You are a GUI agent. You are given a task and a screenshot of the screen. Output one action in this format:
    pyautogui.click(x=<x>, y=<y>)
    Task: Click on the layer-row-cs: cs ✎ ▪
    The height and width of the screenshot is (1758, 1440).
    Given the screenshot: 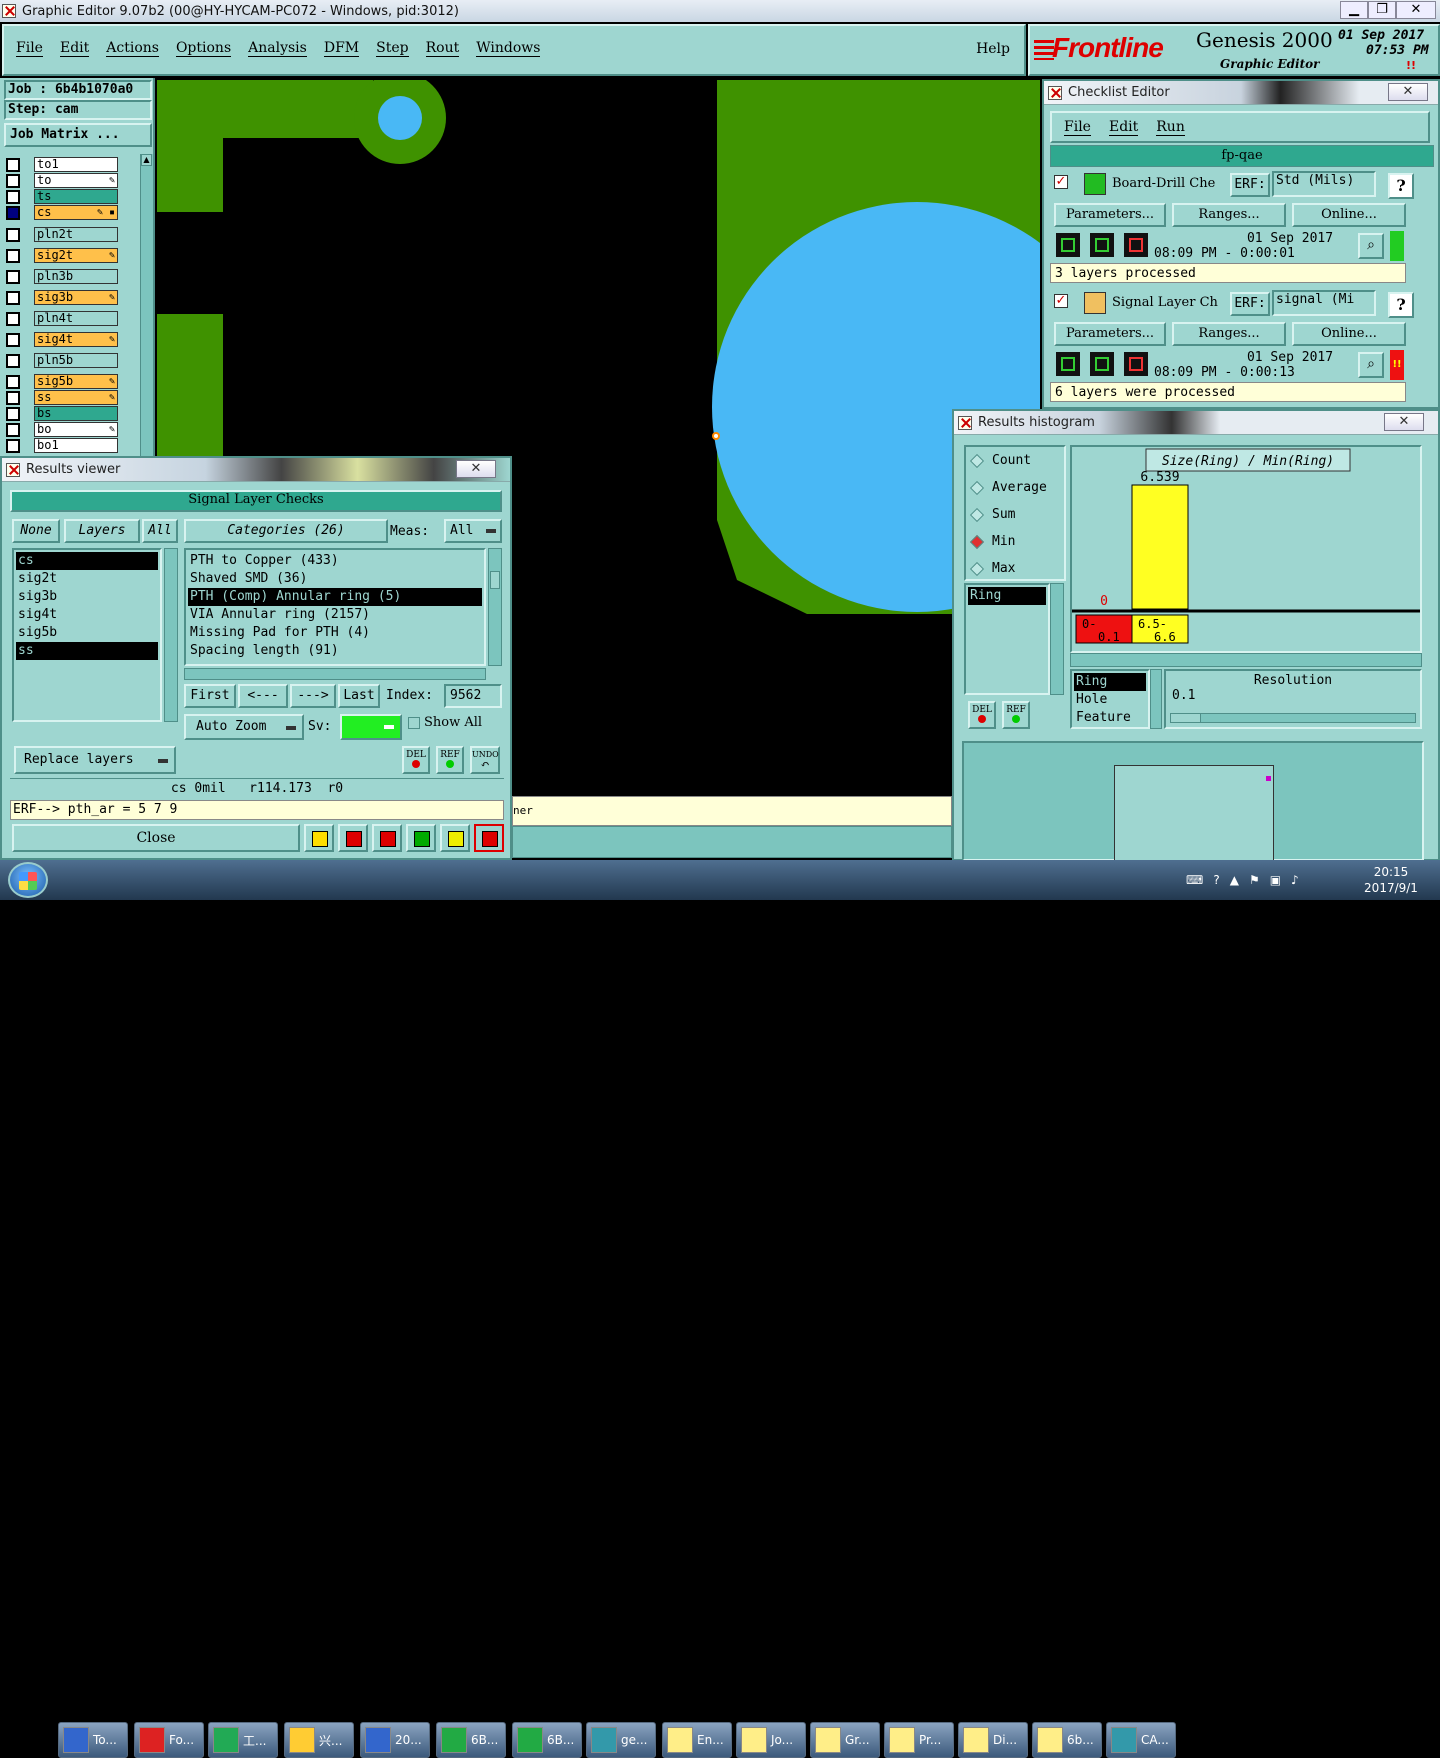 What is the action you would take?
    pyautogui.click(x=62, y=212)
    